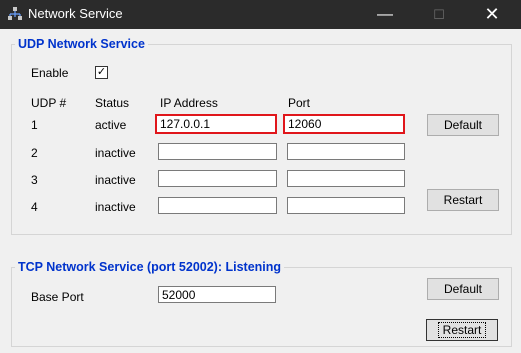 The width and height of the screenshot is (521, 353). Describe the element at coordinates (34, 180) in the screenshot. I see `row-3-number: 3` at that location.